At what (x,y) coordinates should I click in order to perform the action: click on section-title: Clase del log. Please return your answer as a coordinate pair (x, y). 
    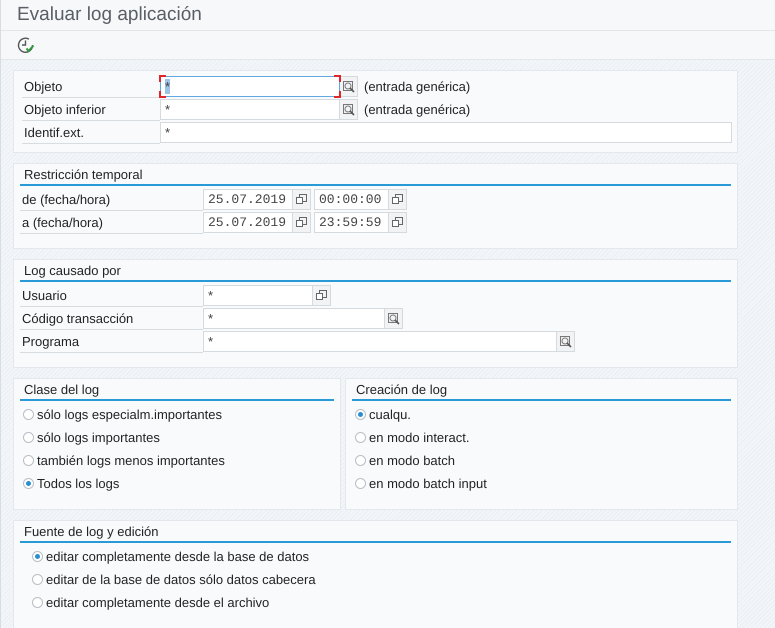
    Looking at the image, I should click on (177, 390).